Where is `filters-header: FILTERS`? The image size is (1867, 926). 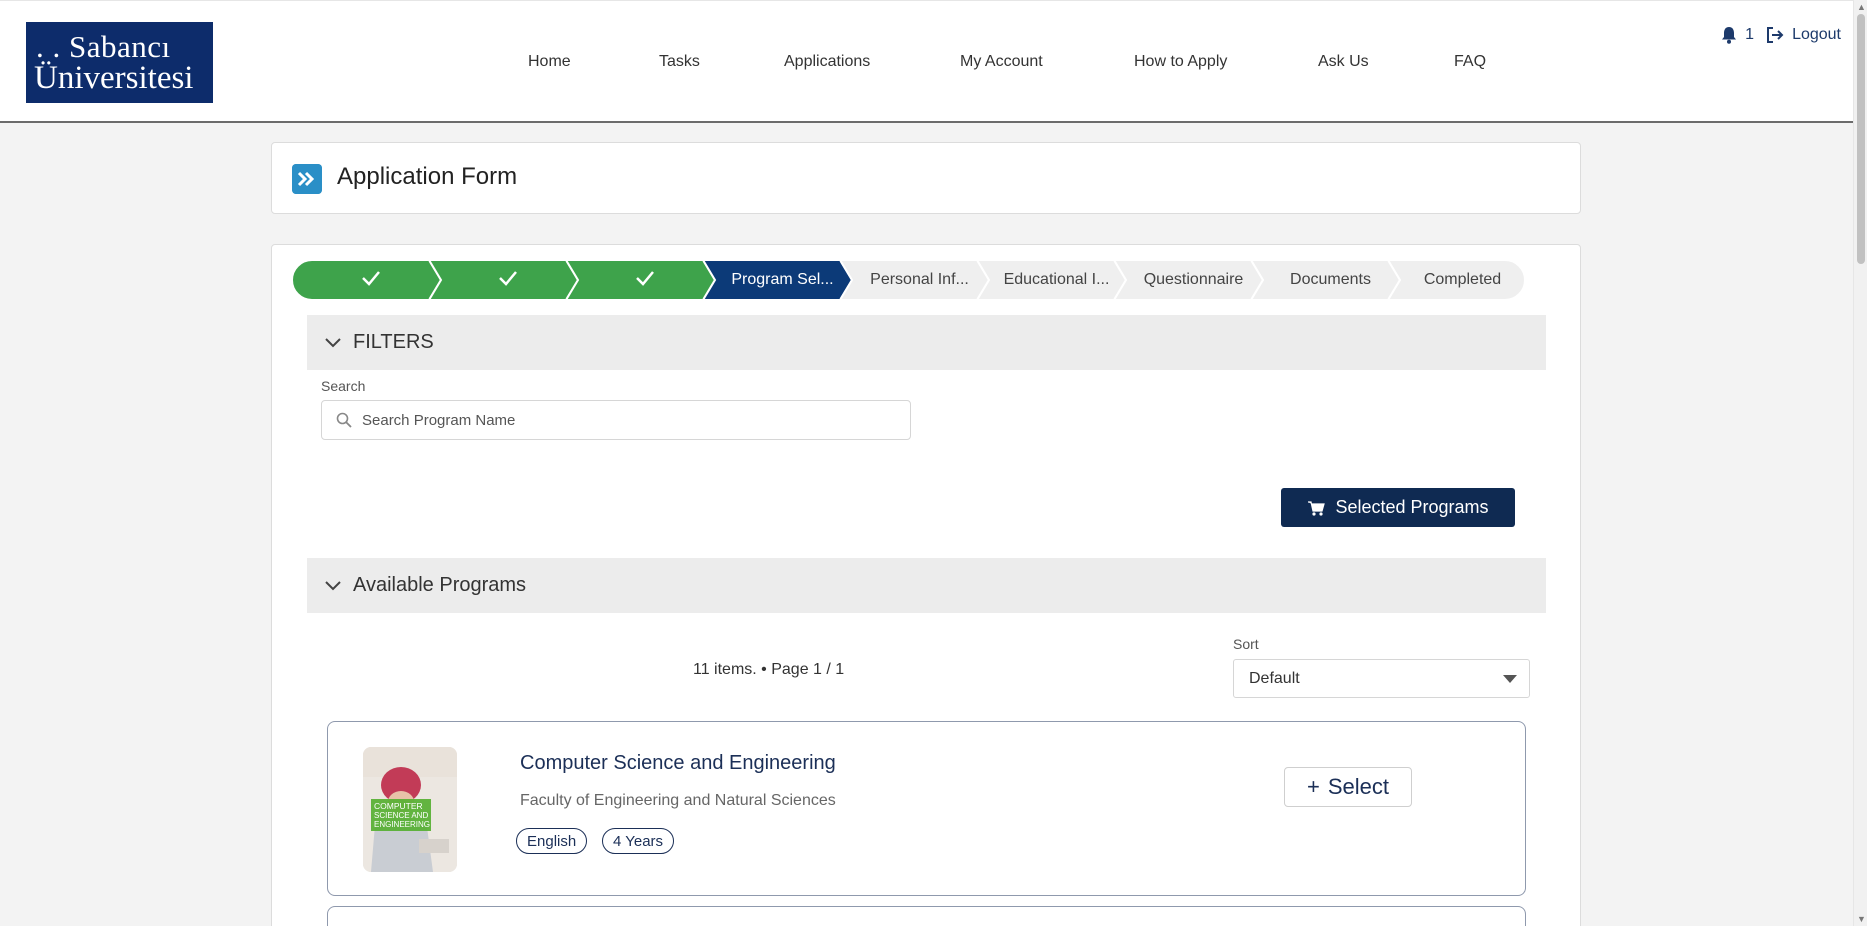 filters-header: FILTERS is located at coordinates (926, 342).